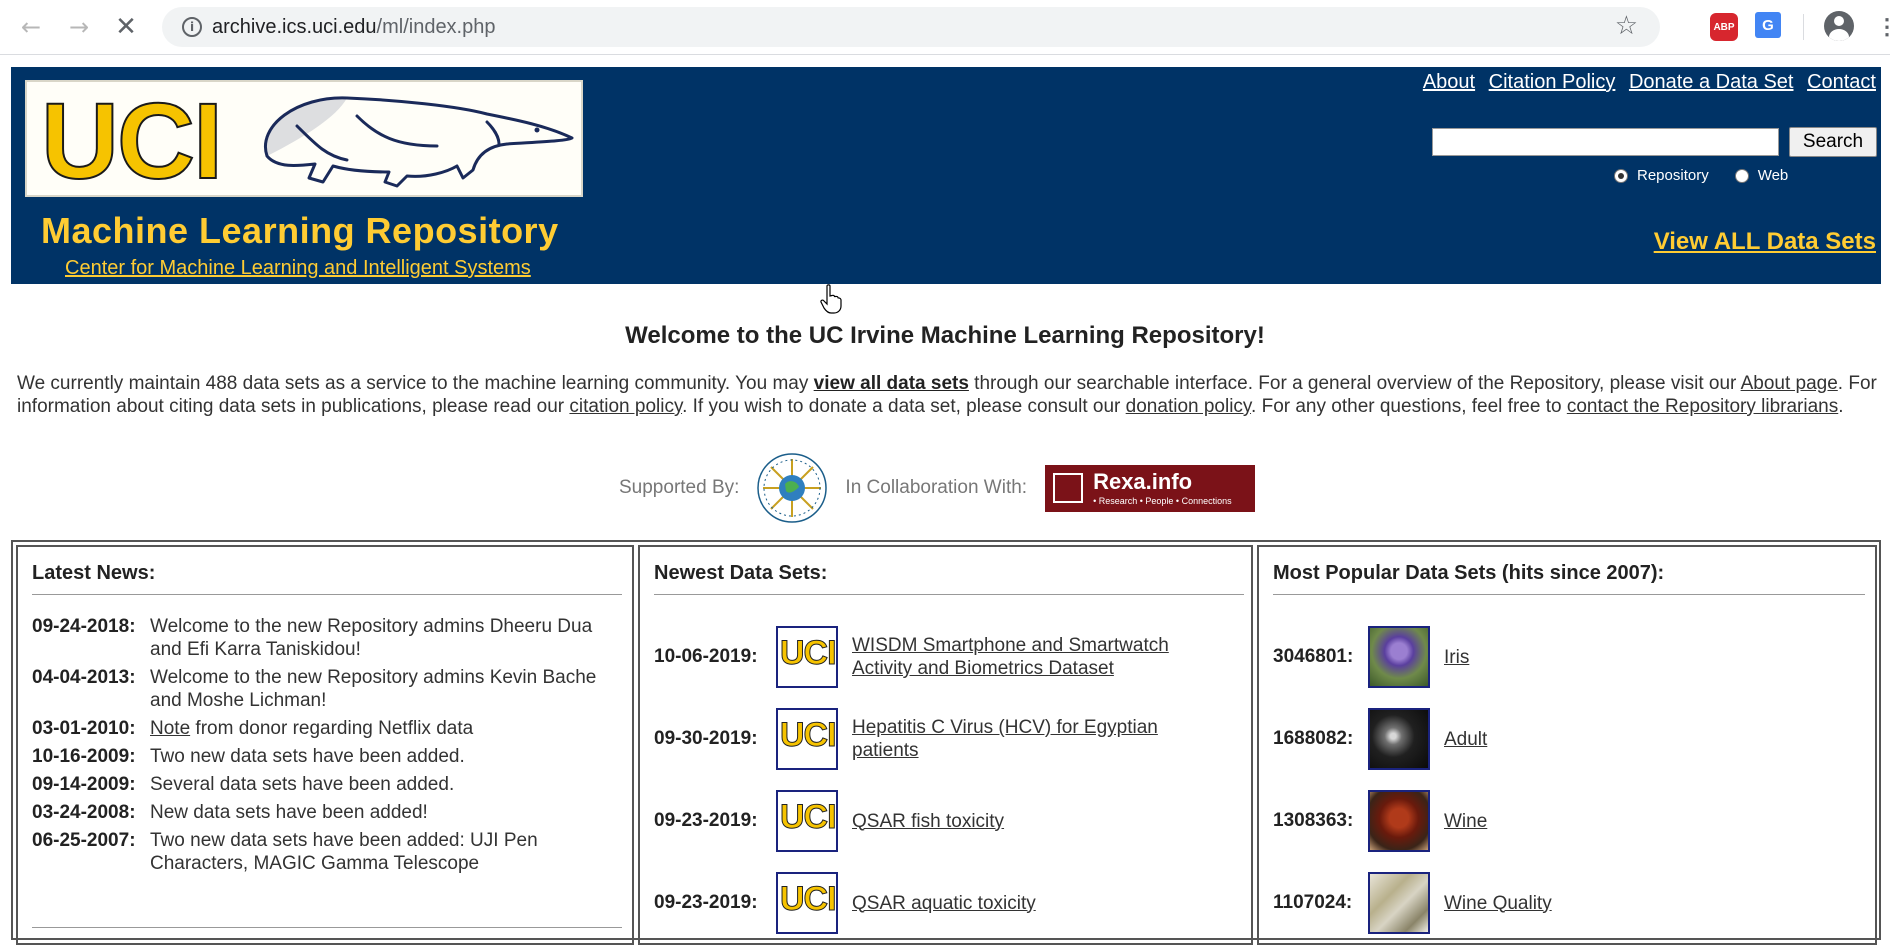  Describe the element at coordinates (84, 840) in the screenshot. I see `news-date: 06-25-2007:` at that location.